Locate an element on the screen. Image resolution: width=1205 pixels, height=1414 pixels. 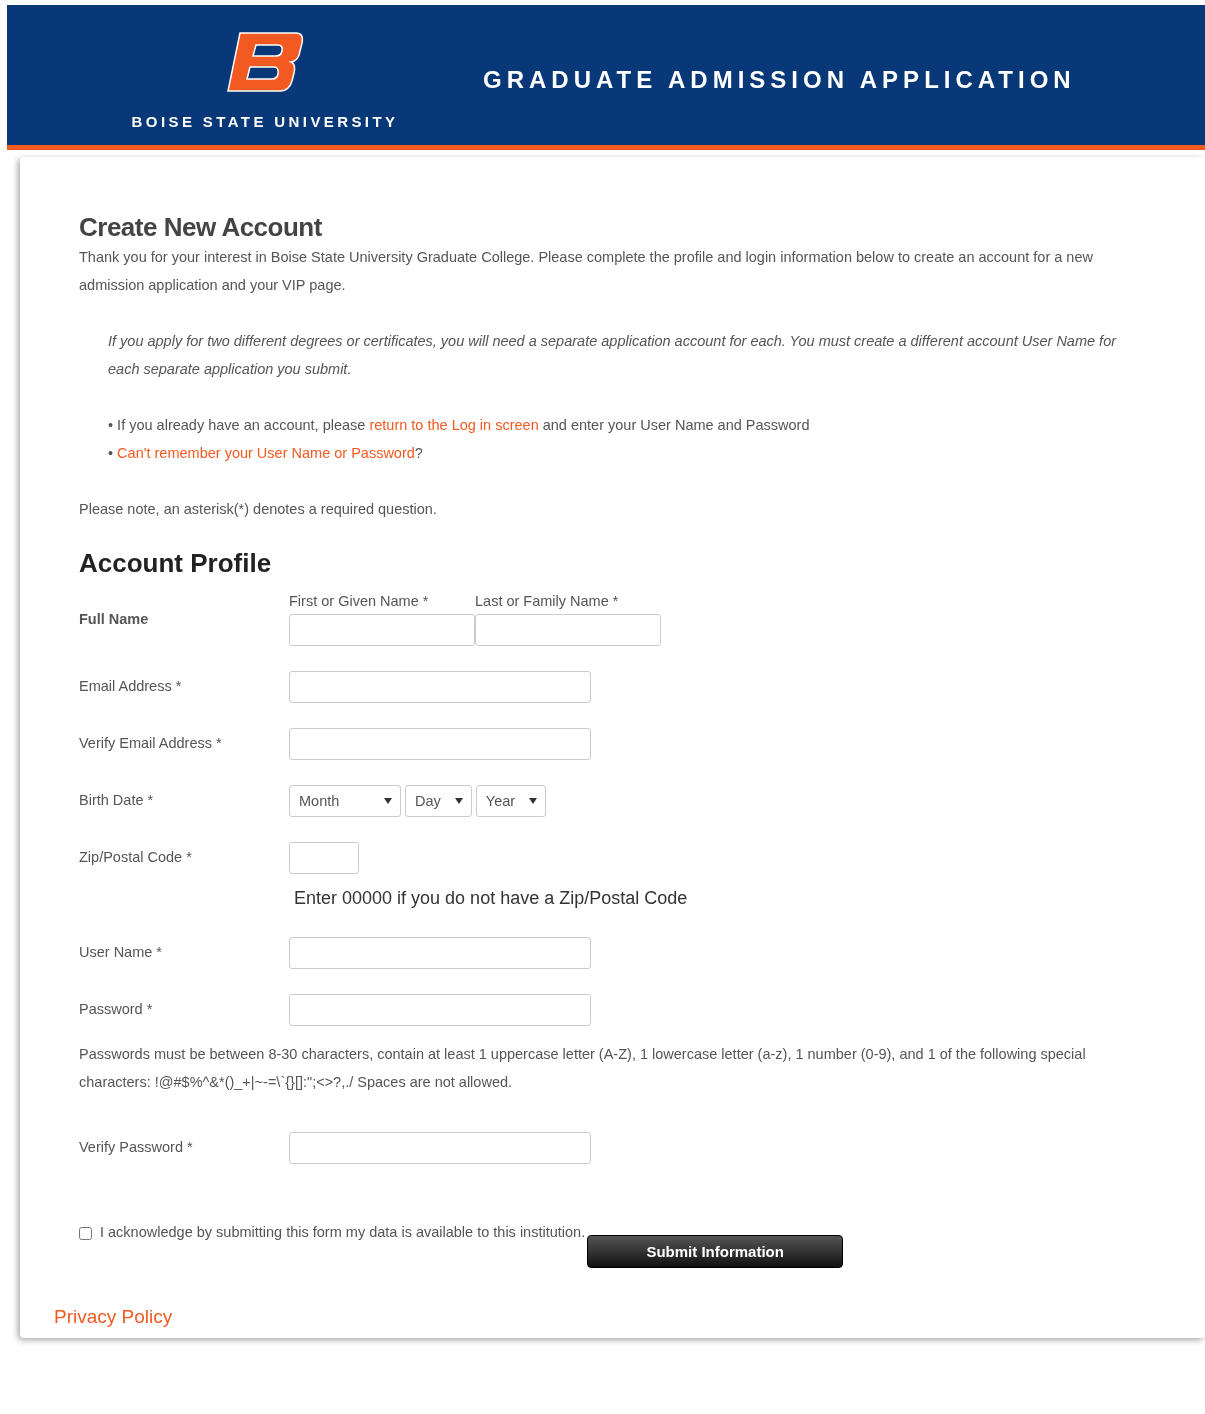
intro-text: Thank you for your interest in Boise State University Graduate College. Please complete the profile and login information below to create an account for a new admission application and your VIP page. is located at coordinates (586, 271).